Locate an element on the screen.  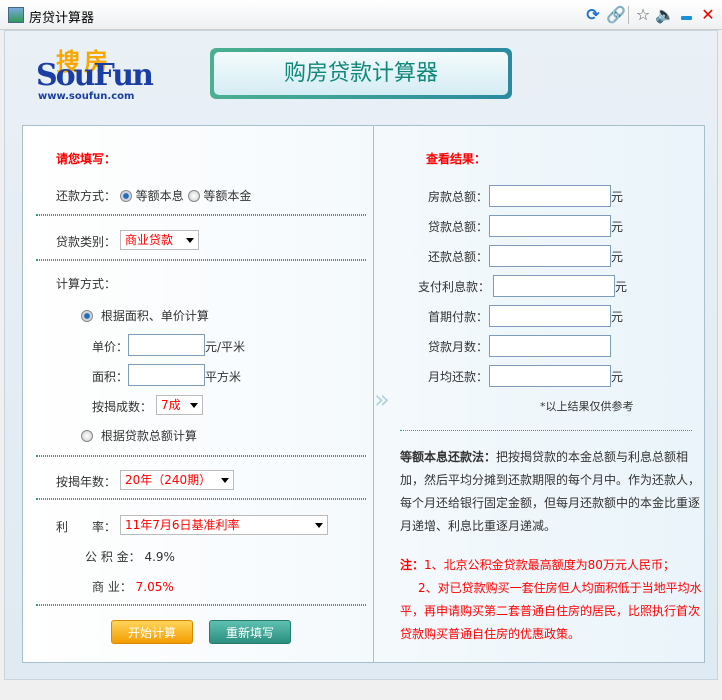
note1: 注：1、北京公积金贷款最高额度为80万元人民币； is located at coordinates (553, 565).